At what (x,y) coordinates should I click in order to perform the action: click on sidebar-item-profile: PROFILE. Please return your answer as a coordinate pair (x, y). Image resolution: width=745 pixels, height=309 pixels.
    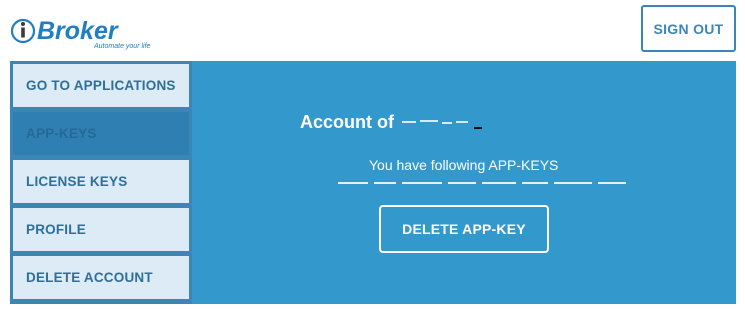
    Looking at the image, I should click on (101, 229).